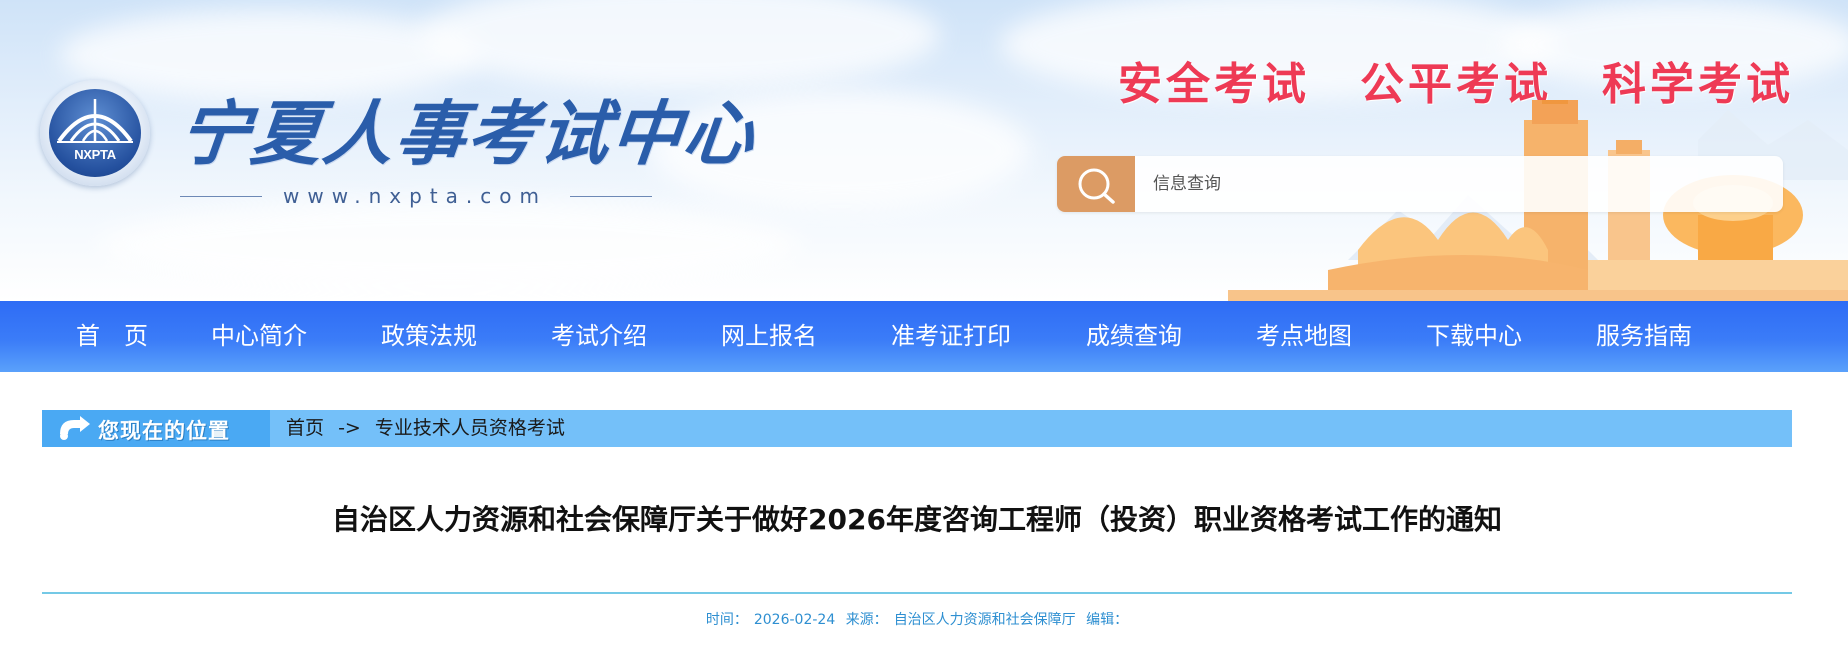 This screenshot has width=1848, height=650. I want to click on logo-emblem: NXPTA, so click(95, 133).